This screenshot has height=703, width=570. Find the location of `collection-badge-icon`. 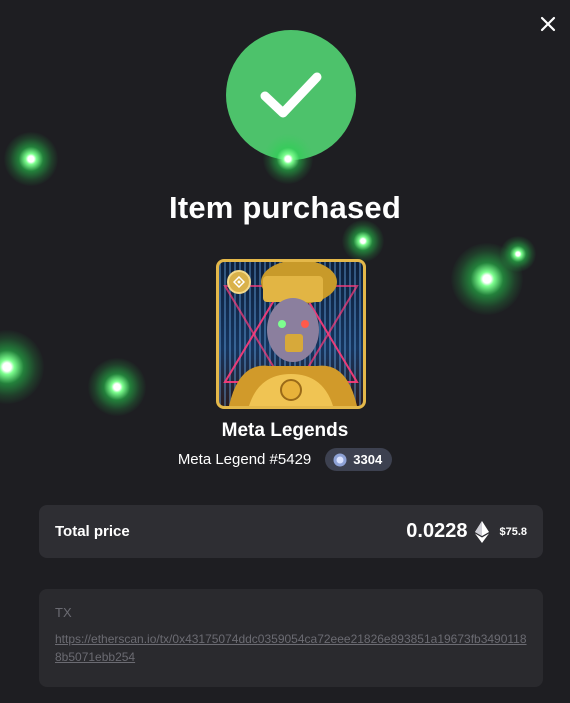

collection-badge-icon is located at coordinates (239, 282).